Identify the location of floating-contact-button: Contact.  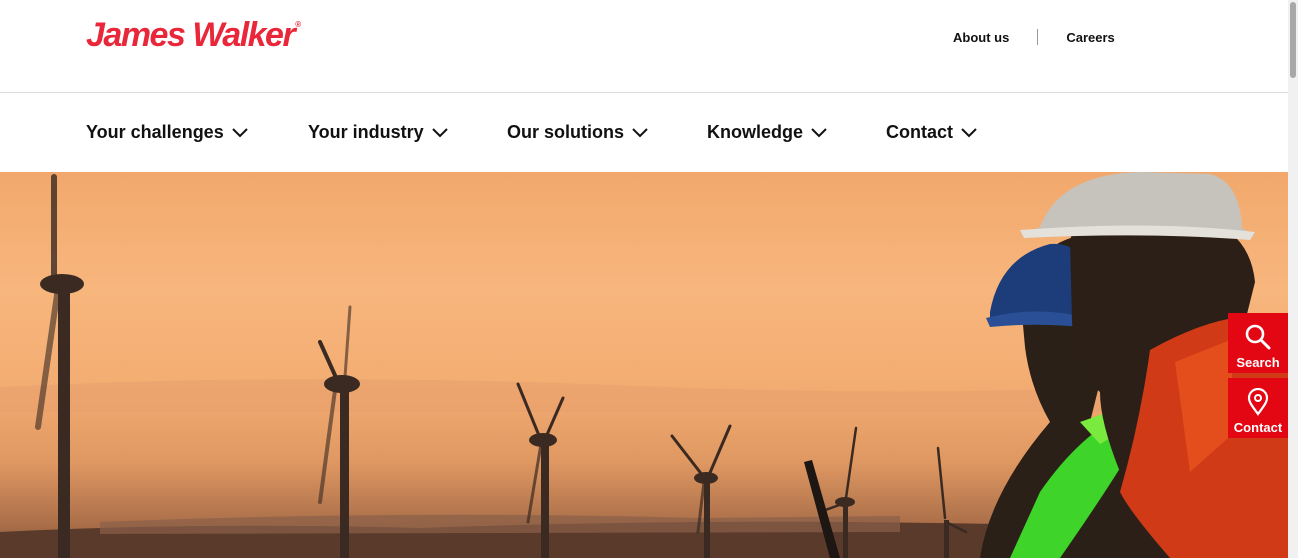
(1258, 408).